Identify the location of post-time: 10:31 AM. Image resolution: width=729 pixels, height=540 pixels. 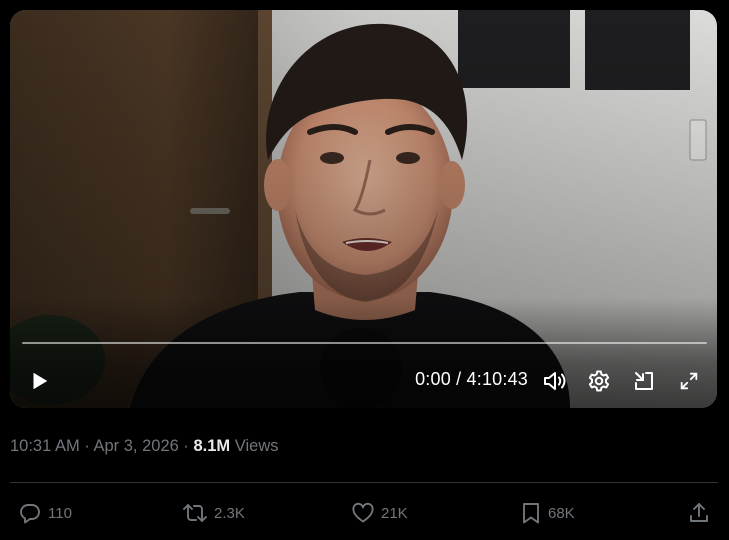
(45, 446).